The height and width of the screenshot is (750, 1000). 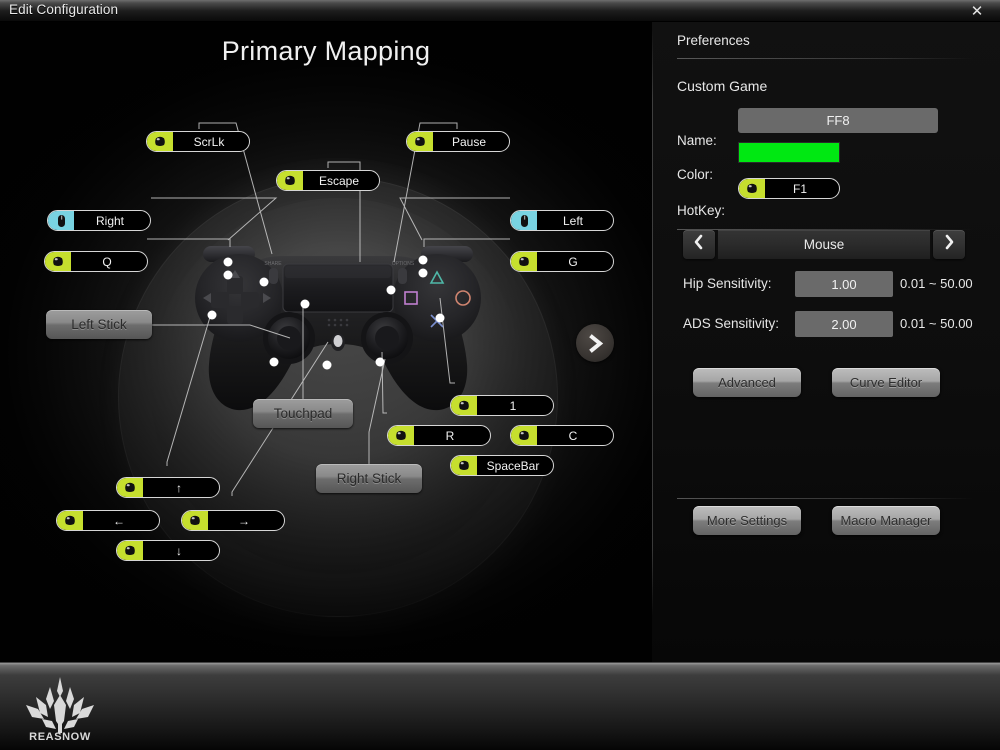 I want to click on name-label: Name:, so click(x=697, y=140).